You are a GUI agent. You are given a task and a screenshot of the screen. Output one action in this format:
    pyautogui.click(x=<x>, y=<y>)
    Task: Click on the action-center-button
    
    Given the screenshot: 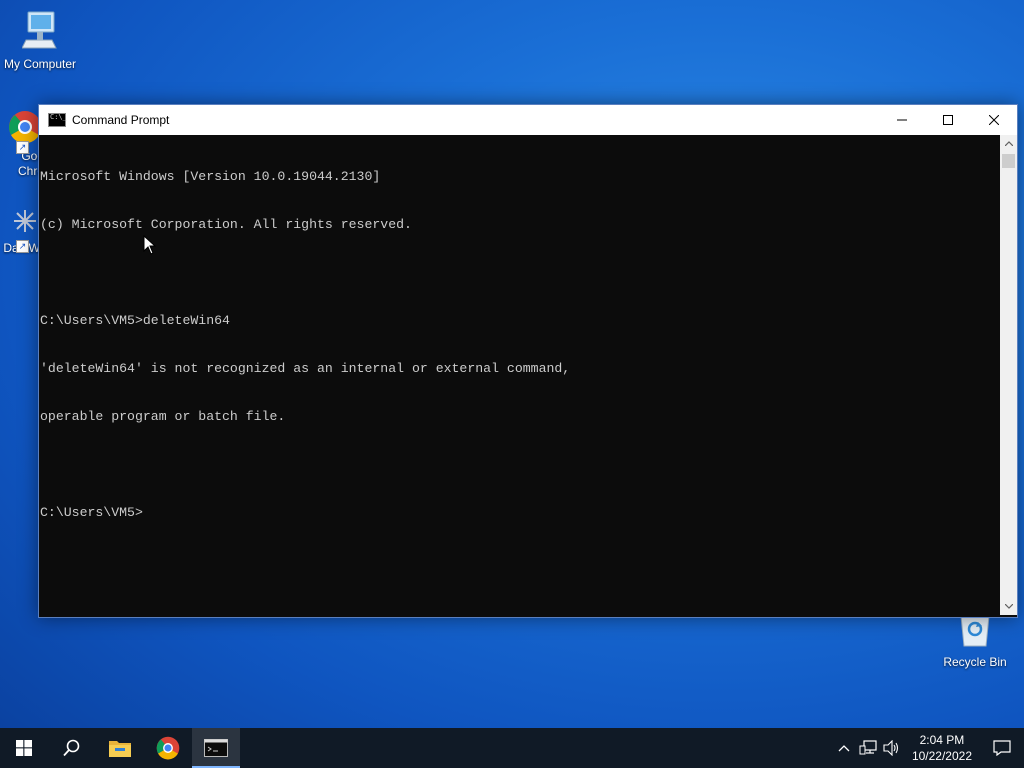 What is the action you would take?
    pyautogui.click(x=1002, y=748)
    